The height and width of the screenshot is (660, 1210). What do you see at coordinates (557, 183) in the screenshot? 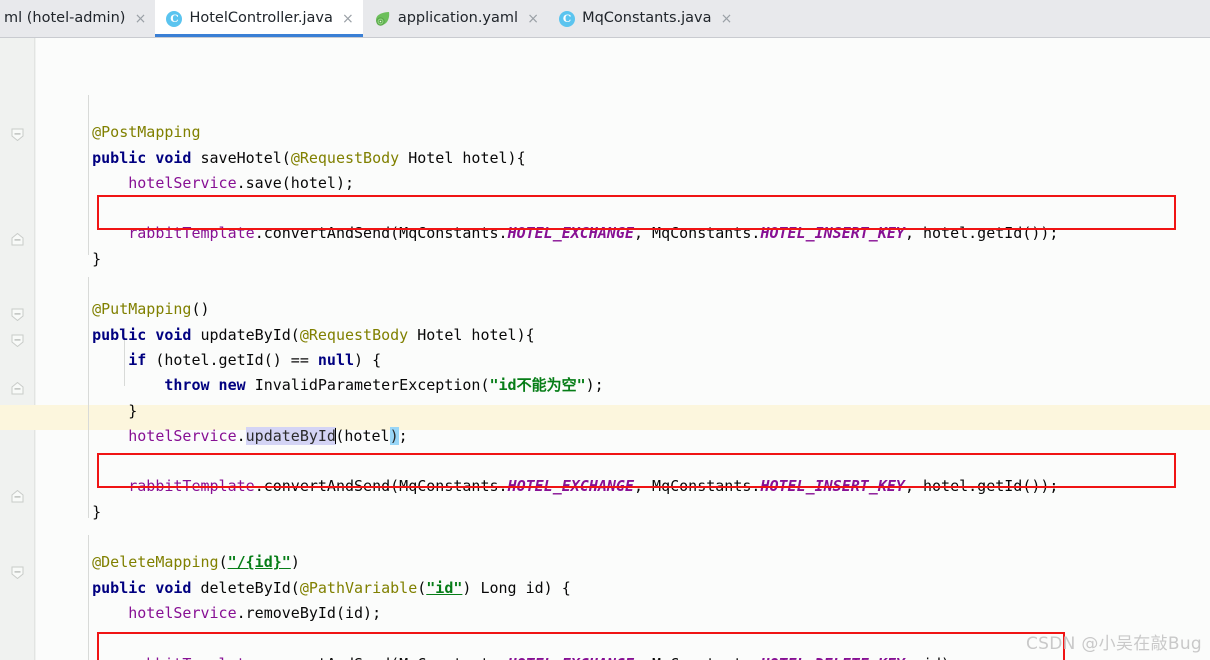
I see `code-line: hotelService.save(hotel);` at bounding box center [557, 183].